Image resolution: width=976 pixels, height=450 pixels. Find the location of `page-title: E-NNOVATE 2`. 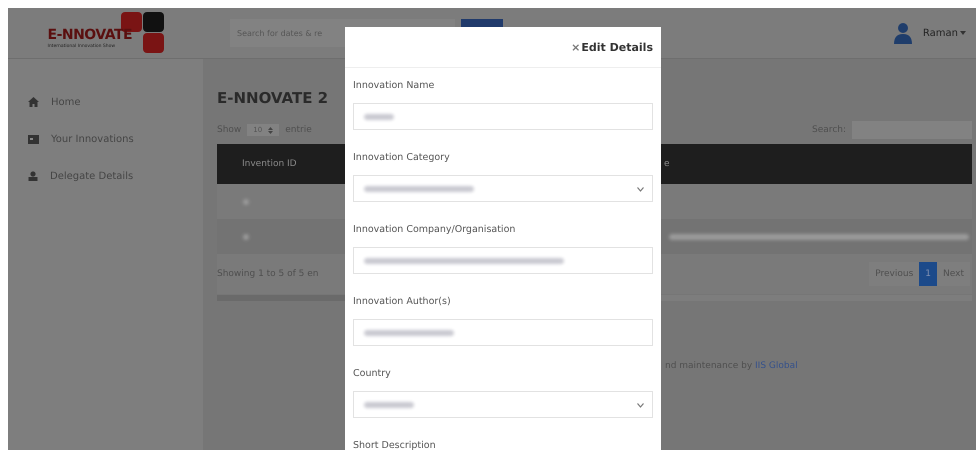

page-title: E-NNOVATE 2 is located at coordinates (273, 99).